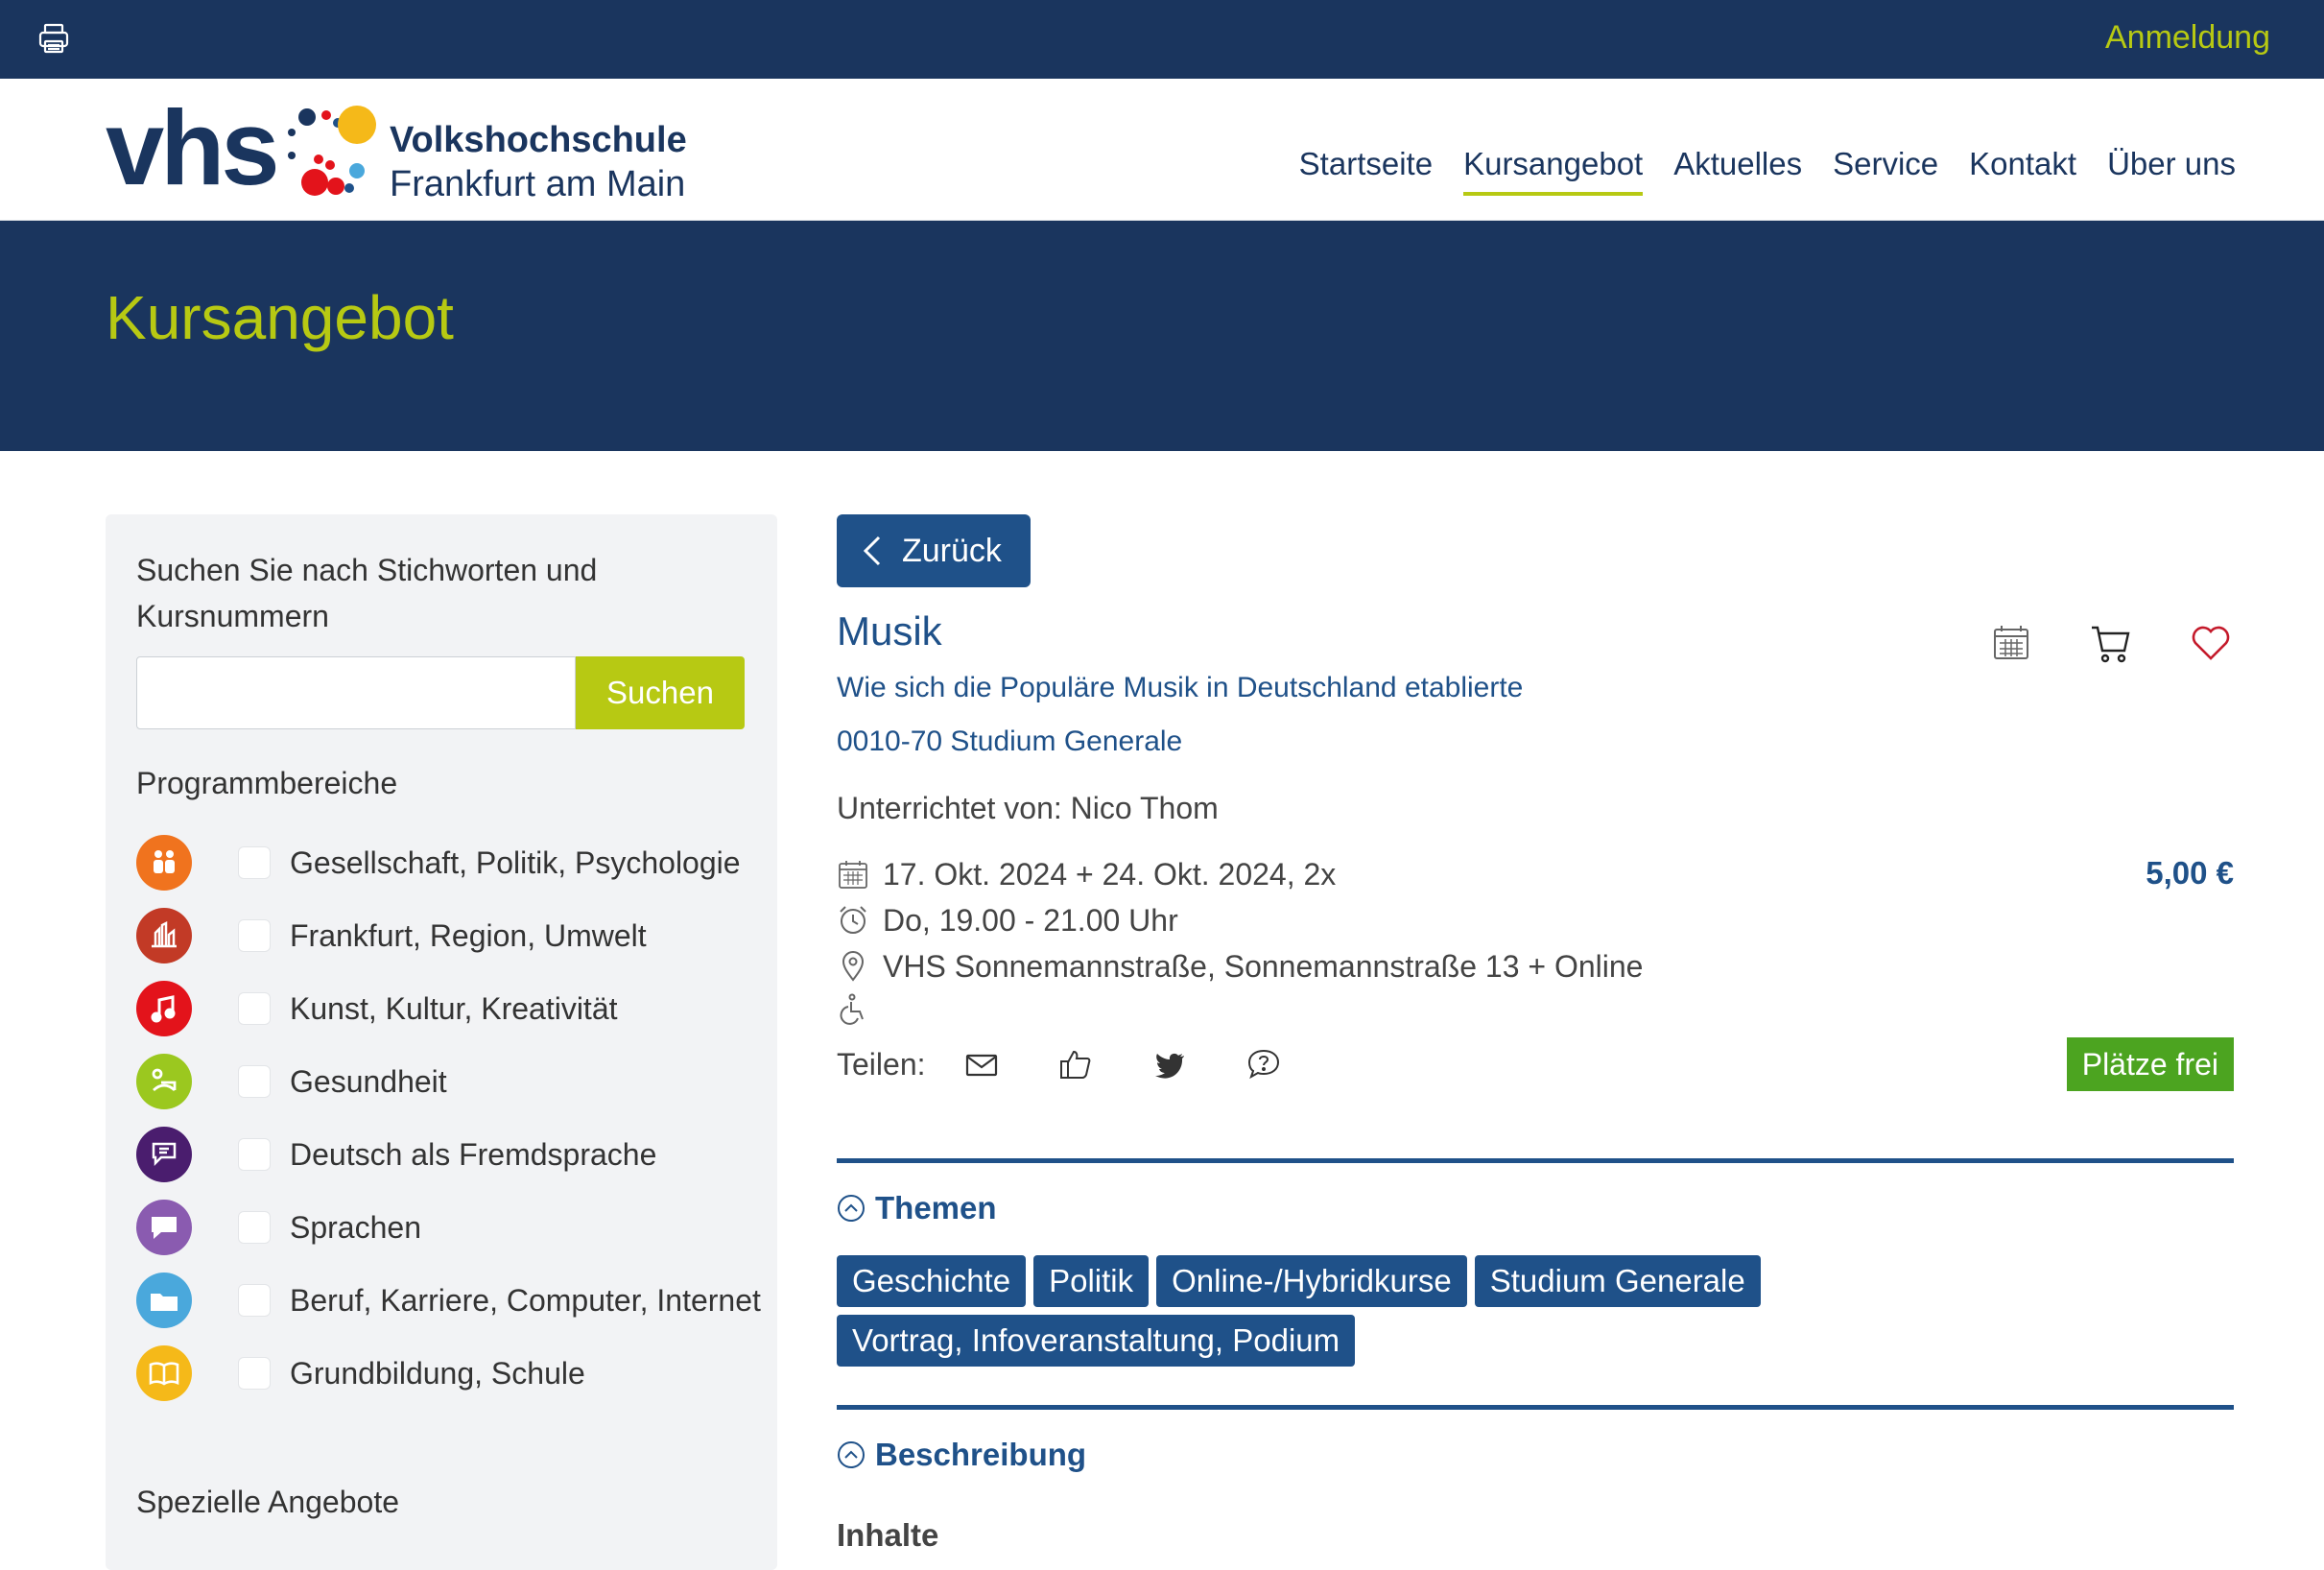 This screenshot has height=1570, width=2324. What do you see at coordinates (981, 1064) in the screenshot?
I see `mail-icon` at bounding box center [981, 1064].